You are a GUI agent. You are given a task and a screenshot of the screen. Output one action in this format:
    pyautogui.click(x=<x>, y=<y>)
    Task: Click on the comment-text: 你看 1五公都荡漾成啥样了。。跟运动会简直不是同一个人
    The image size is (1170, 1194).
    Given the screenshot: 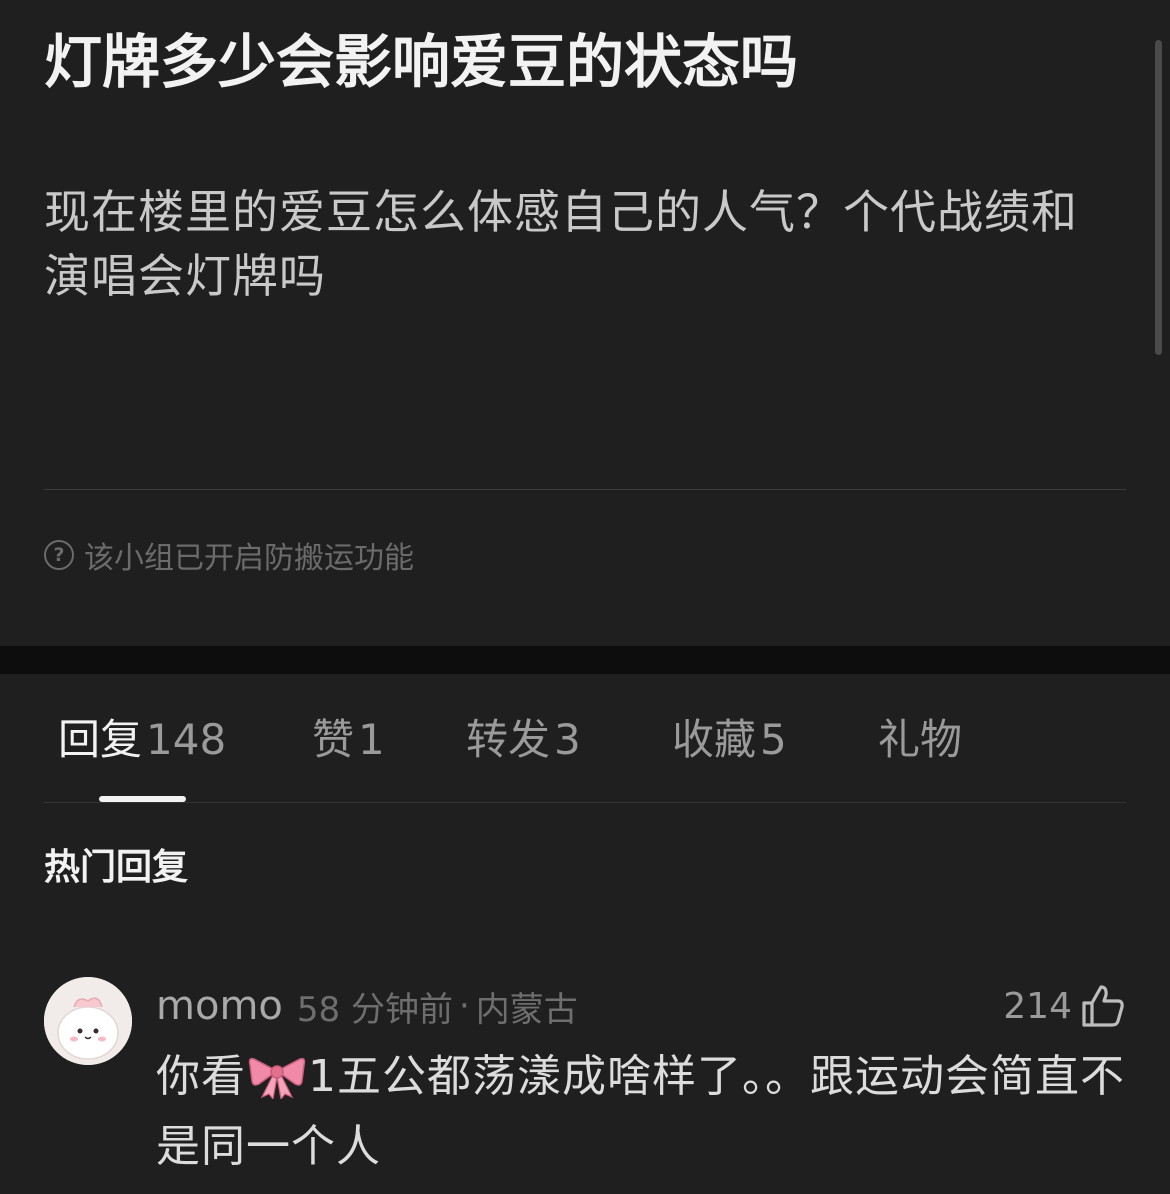 What is the action you would take?
    pyautogui.click(x=643, y=1112)
    